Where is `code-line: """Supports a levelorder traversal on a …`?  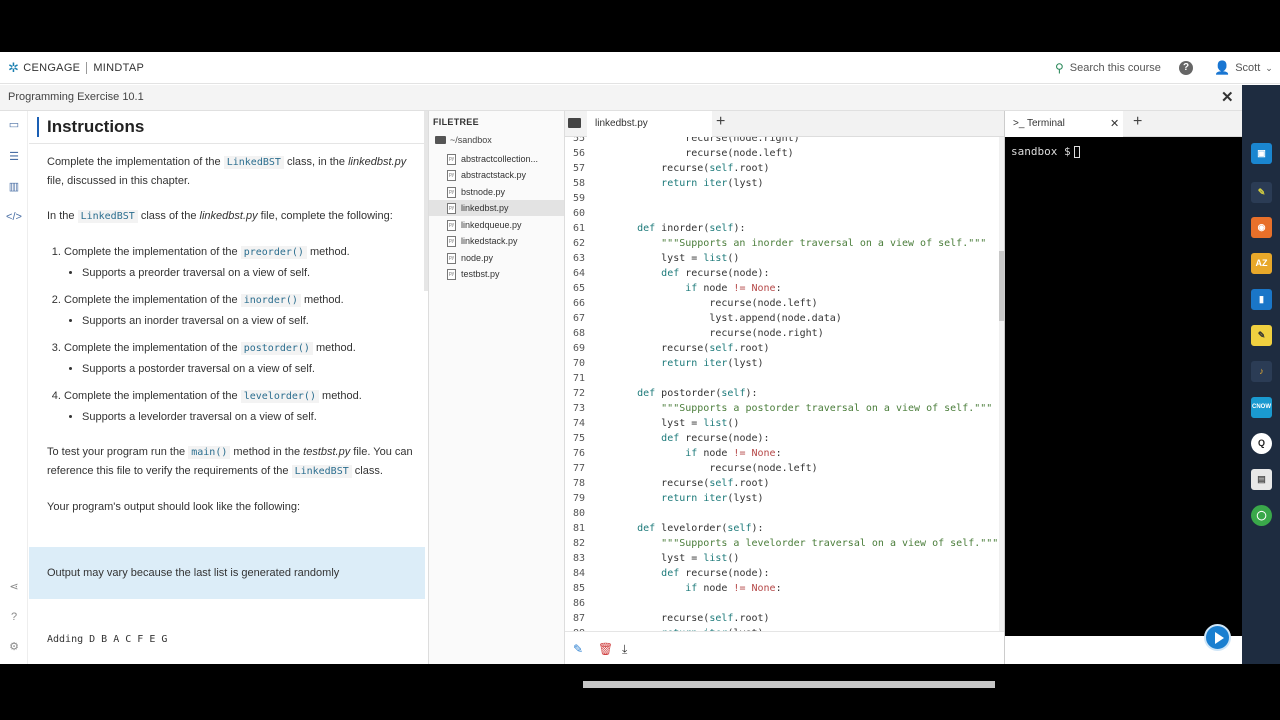 code-line: """Supports a levelorder traversal on a … is located at coordinates (805, 543).